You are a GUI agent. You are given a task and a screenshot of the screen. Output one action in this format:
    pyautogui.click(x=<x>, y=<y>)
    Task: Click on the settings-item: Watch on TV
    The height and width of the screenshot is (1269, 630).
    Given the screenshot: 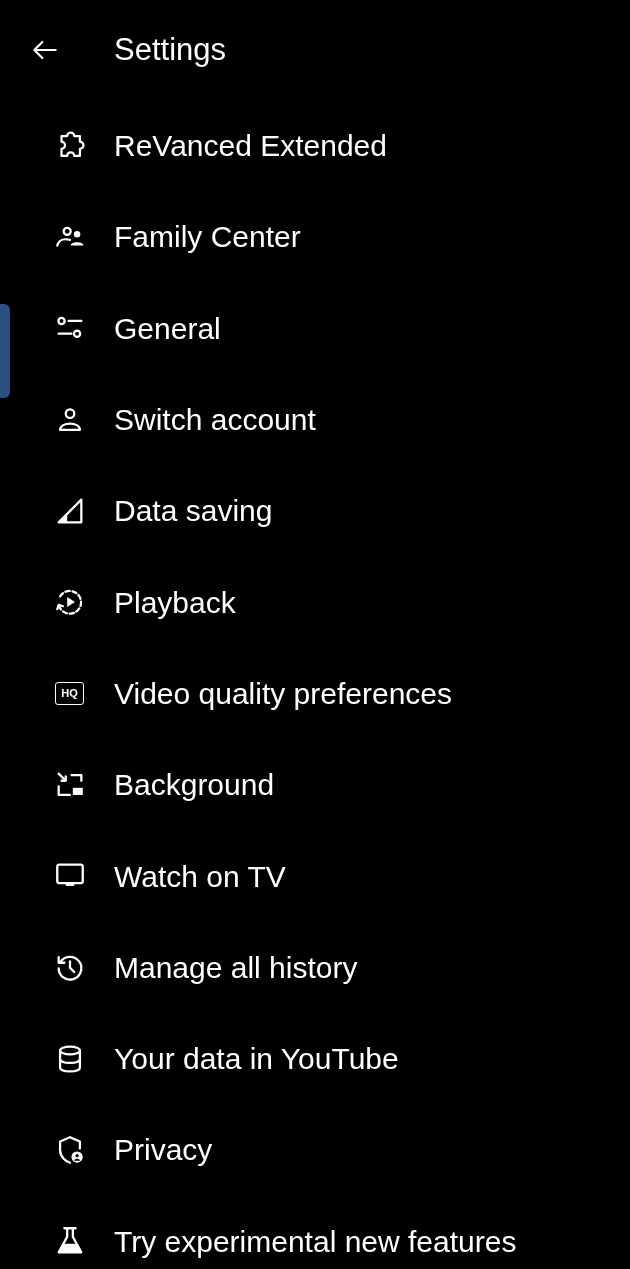 What is the action you would take?
    pyautogui.click(x=322, y=876)
    